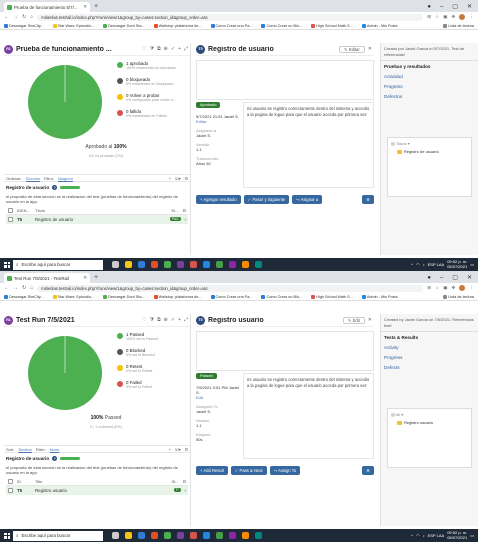  I want to click on bookmark-item: Lista de lectura, so click(460, 296).